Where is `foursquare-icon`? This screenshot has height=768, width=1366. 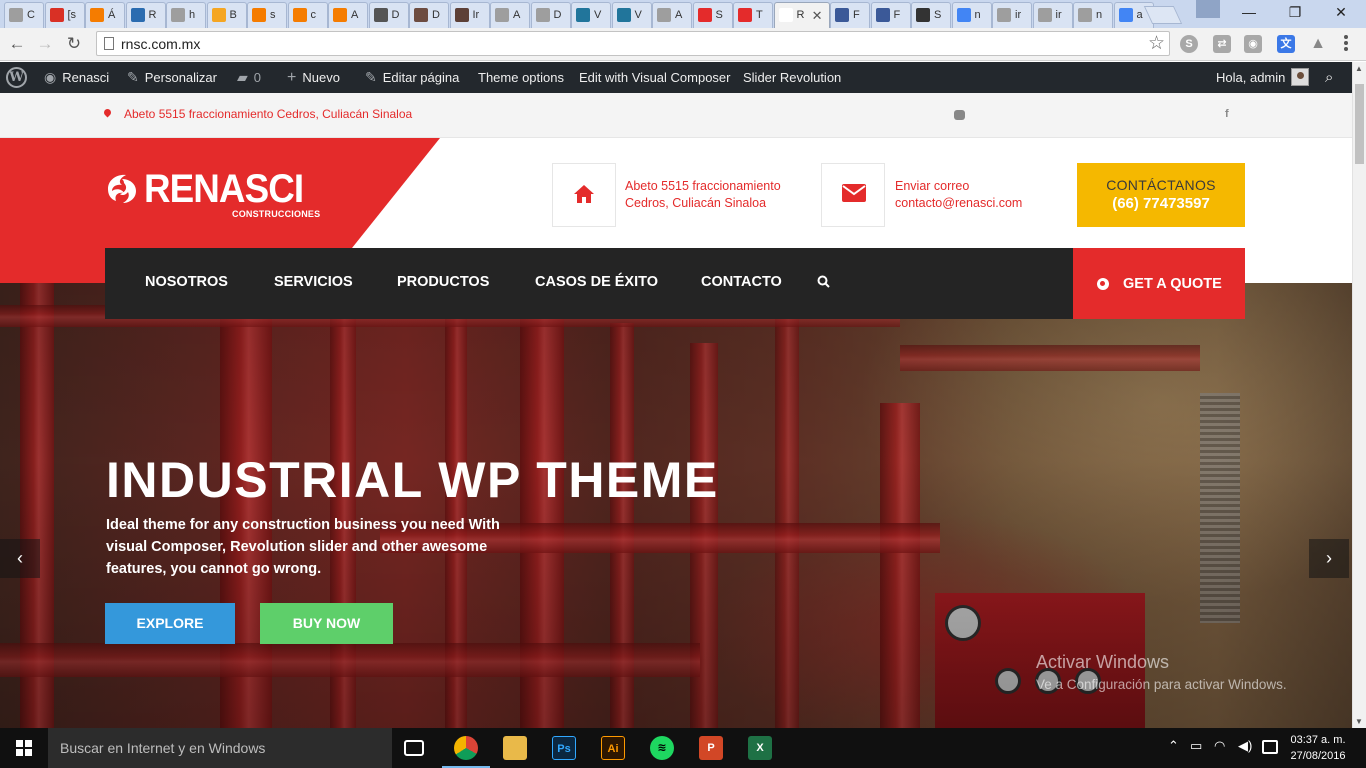
foursquare-icon is located at coordinates (959, 115).